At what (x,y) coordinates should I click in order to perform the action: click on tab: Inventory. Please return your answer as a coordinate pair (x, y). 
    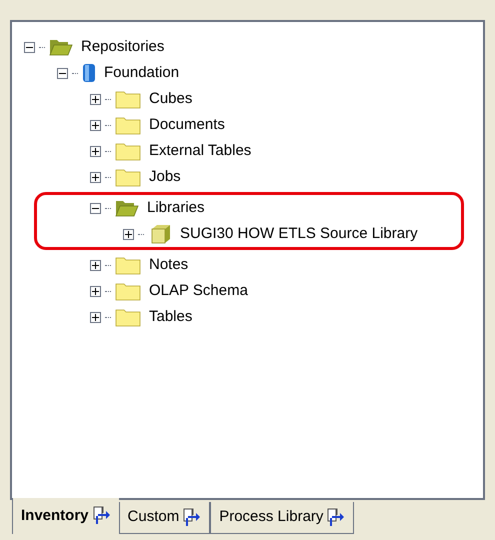
    Looking at the image, I should click on (65, 516).